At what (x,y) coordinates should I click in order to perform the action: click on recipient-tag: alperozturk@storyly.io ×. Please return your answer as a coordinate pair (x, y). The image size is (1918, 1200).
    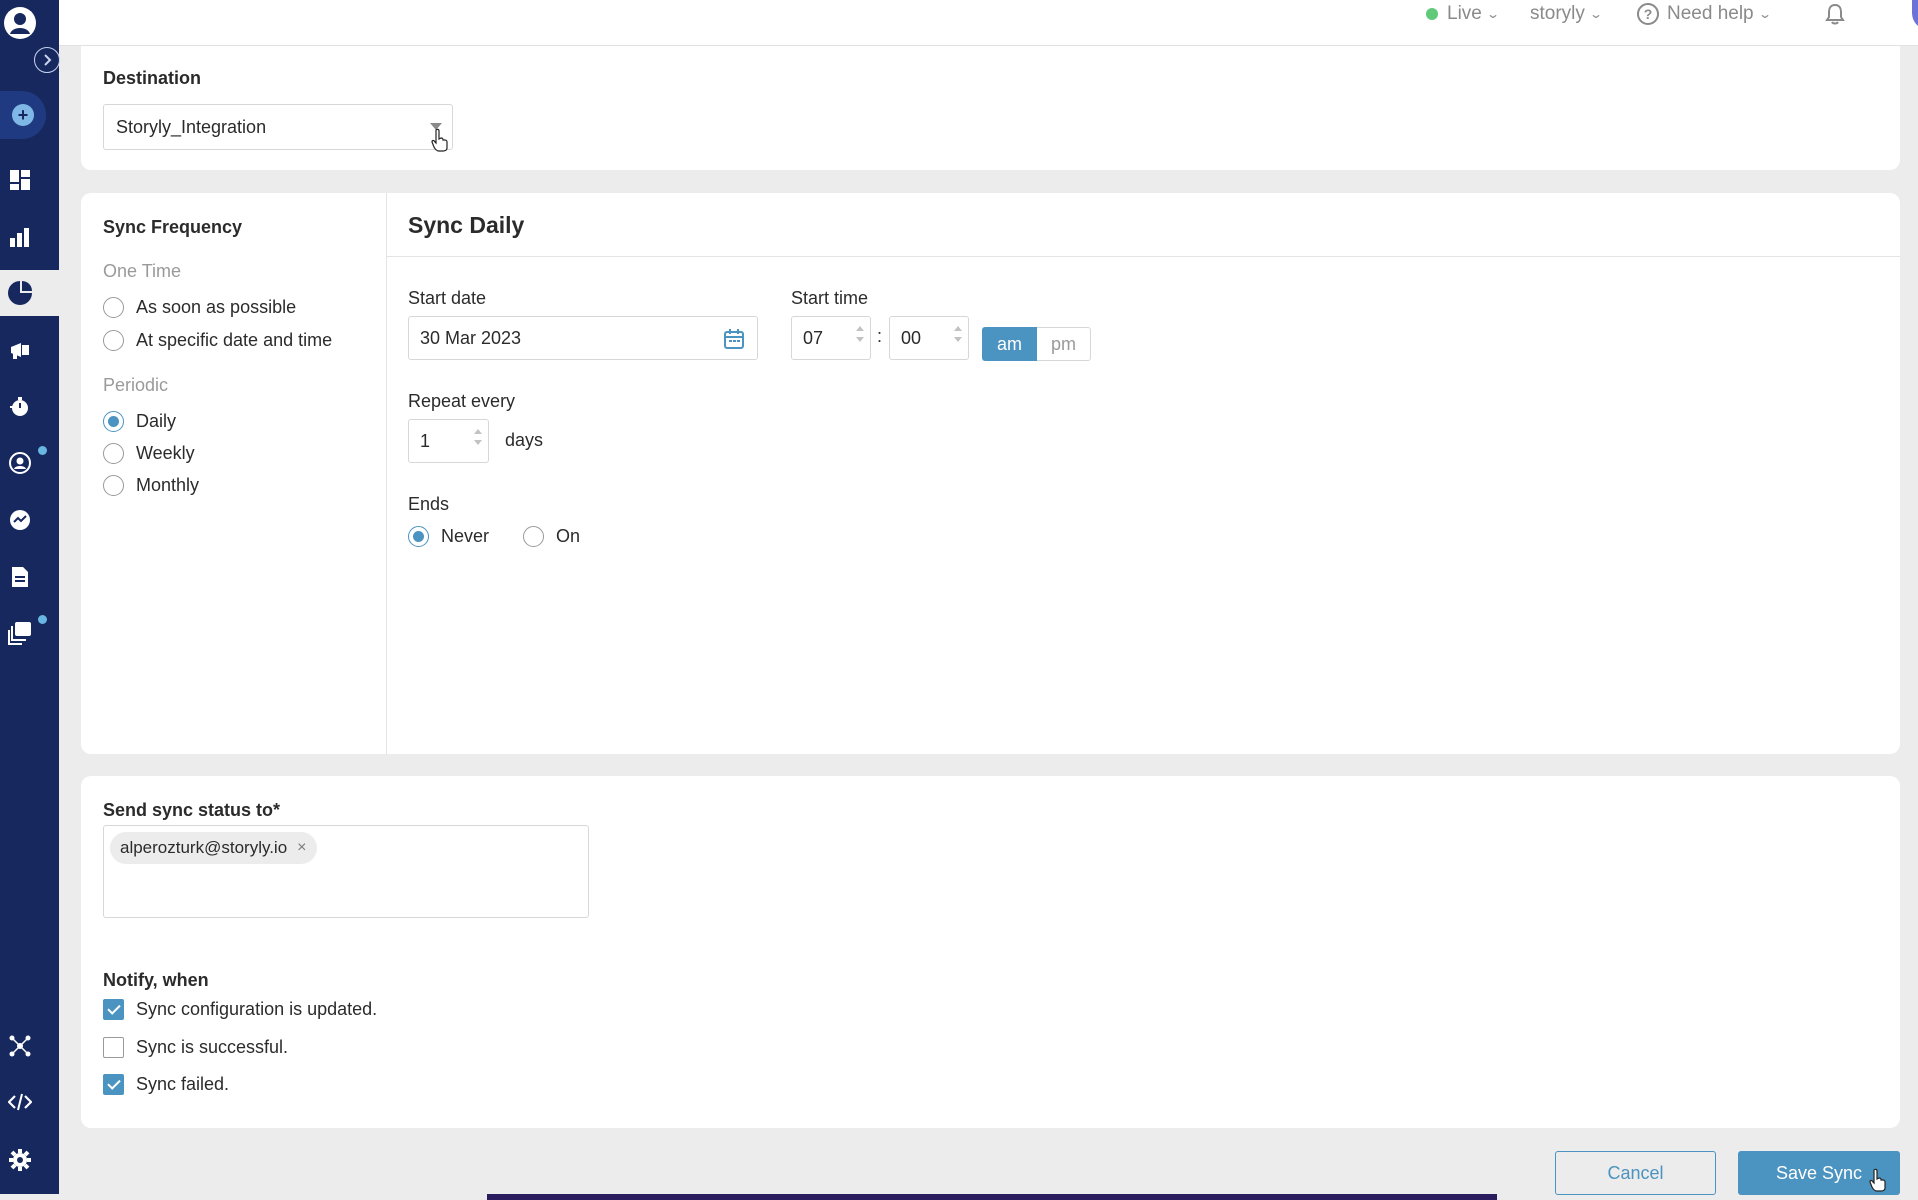
    Looking at the image, I should click on (213, 848).